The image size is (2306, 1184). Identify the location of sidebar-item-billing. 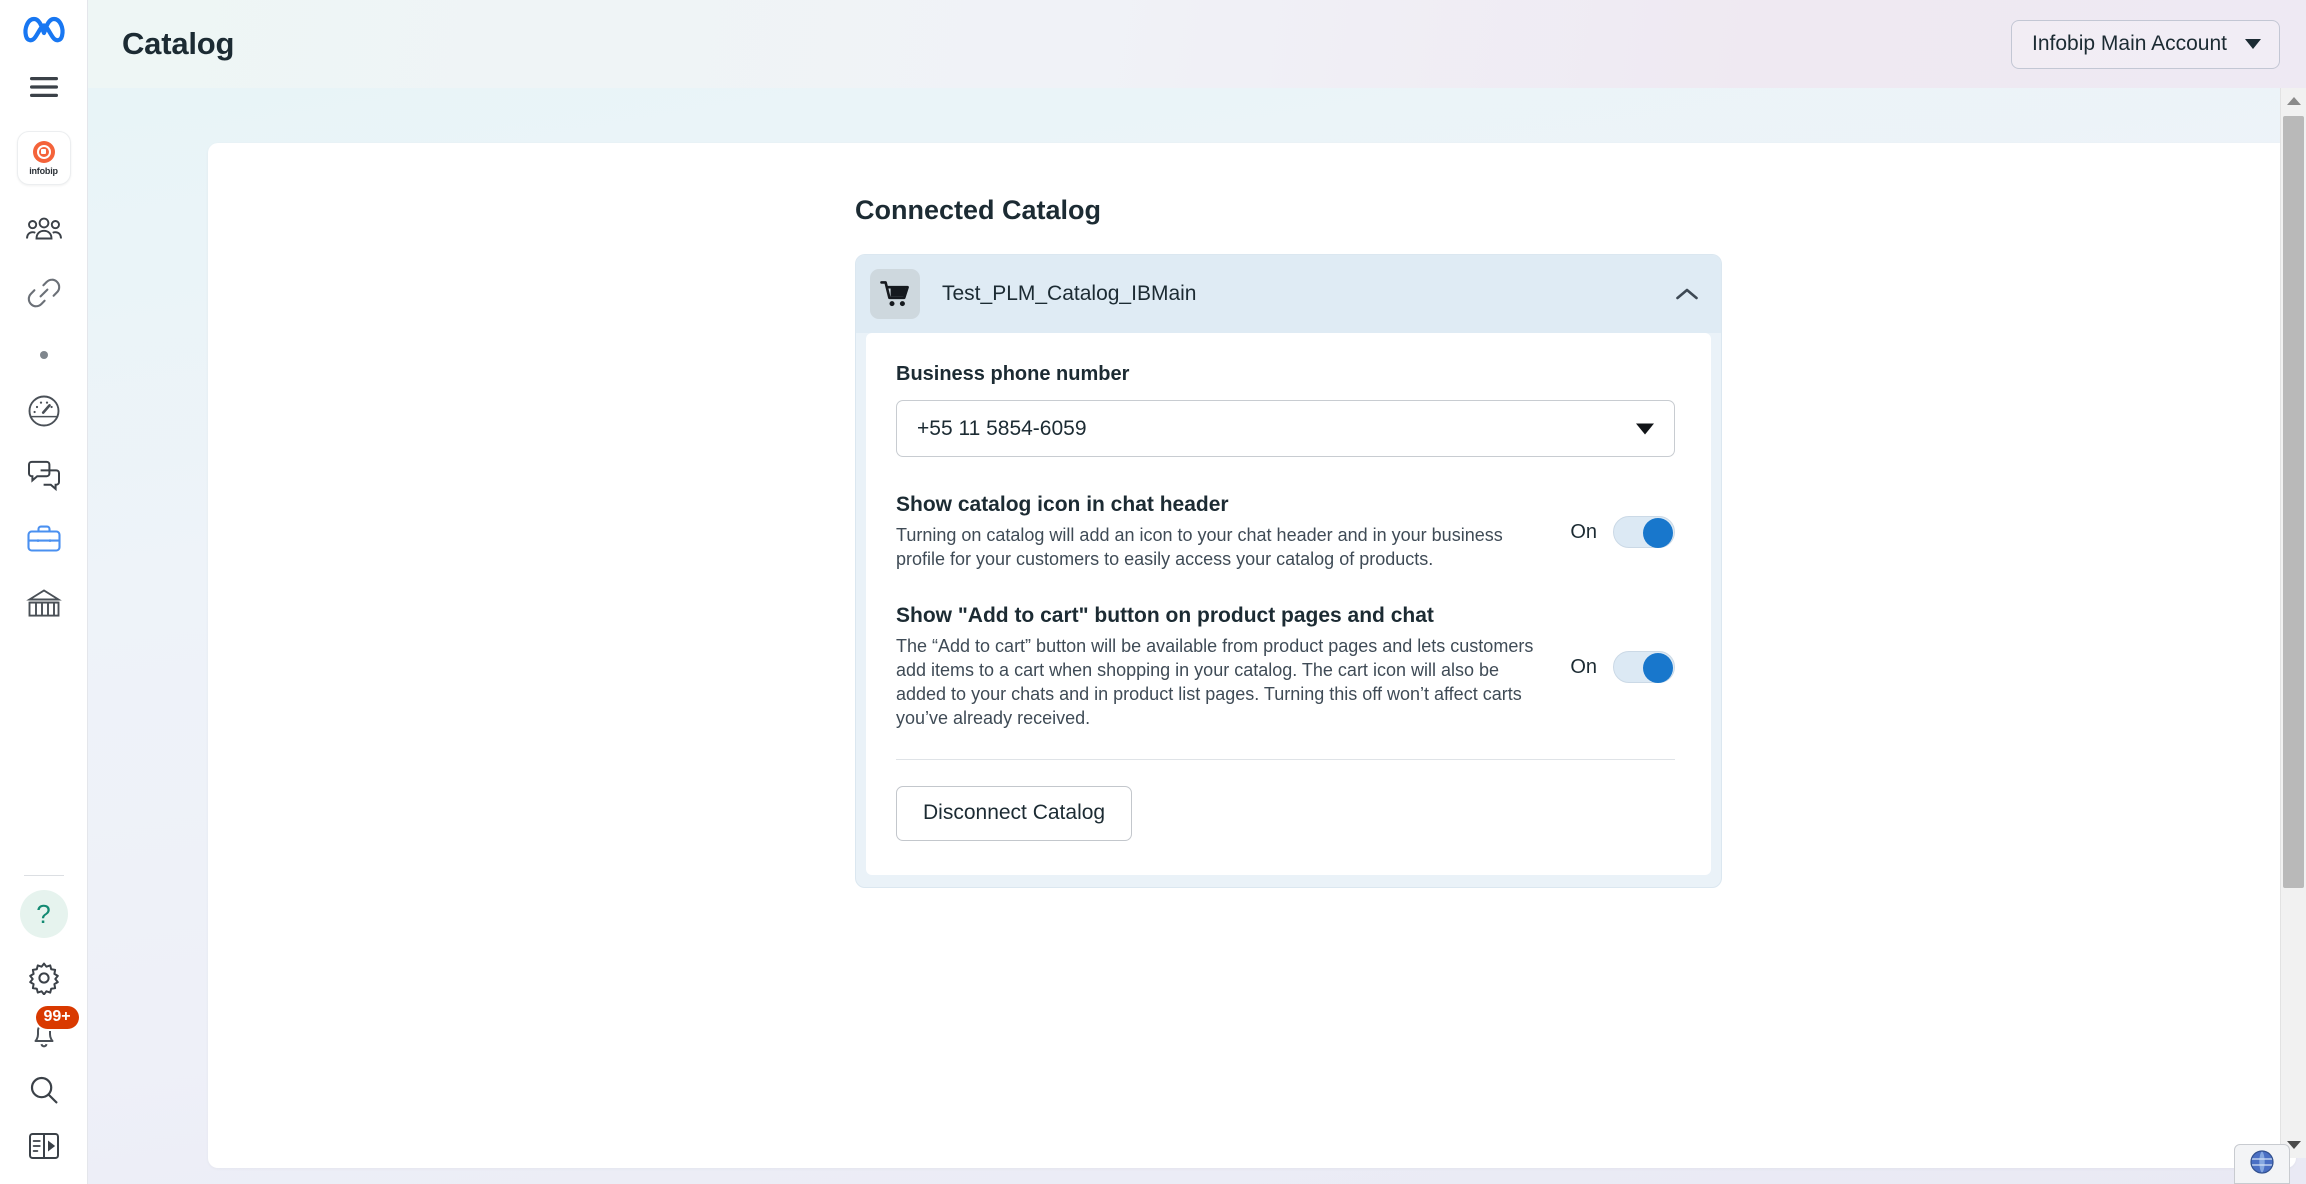
(44, 603).